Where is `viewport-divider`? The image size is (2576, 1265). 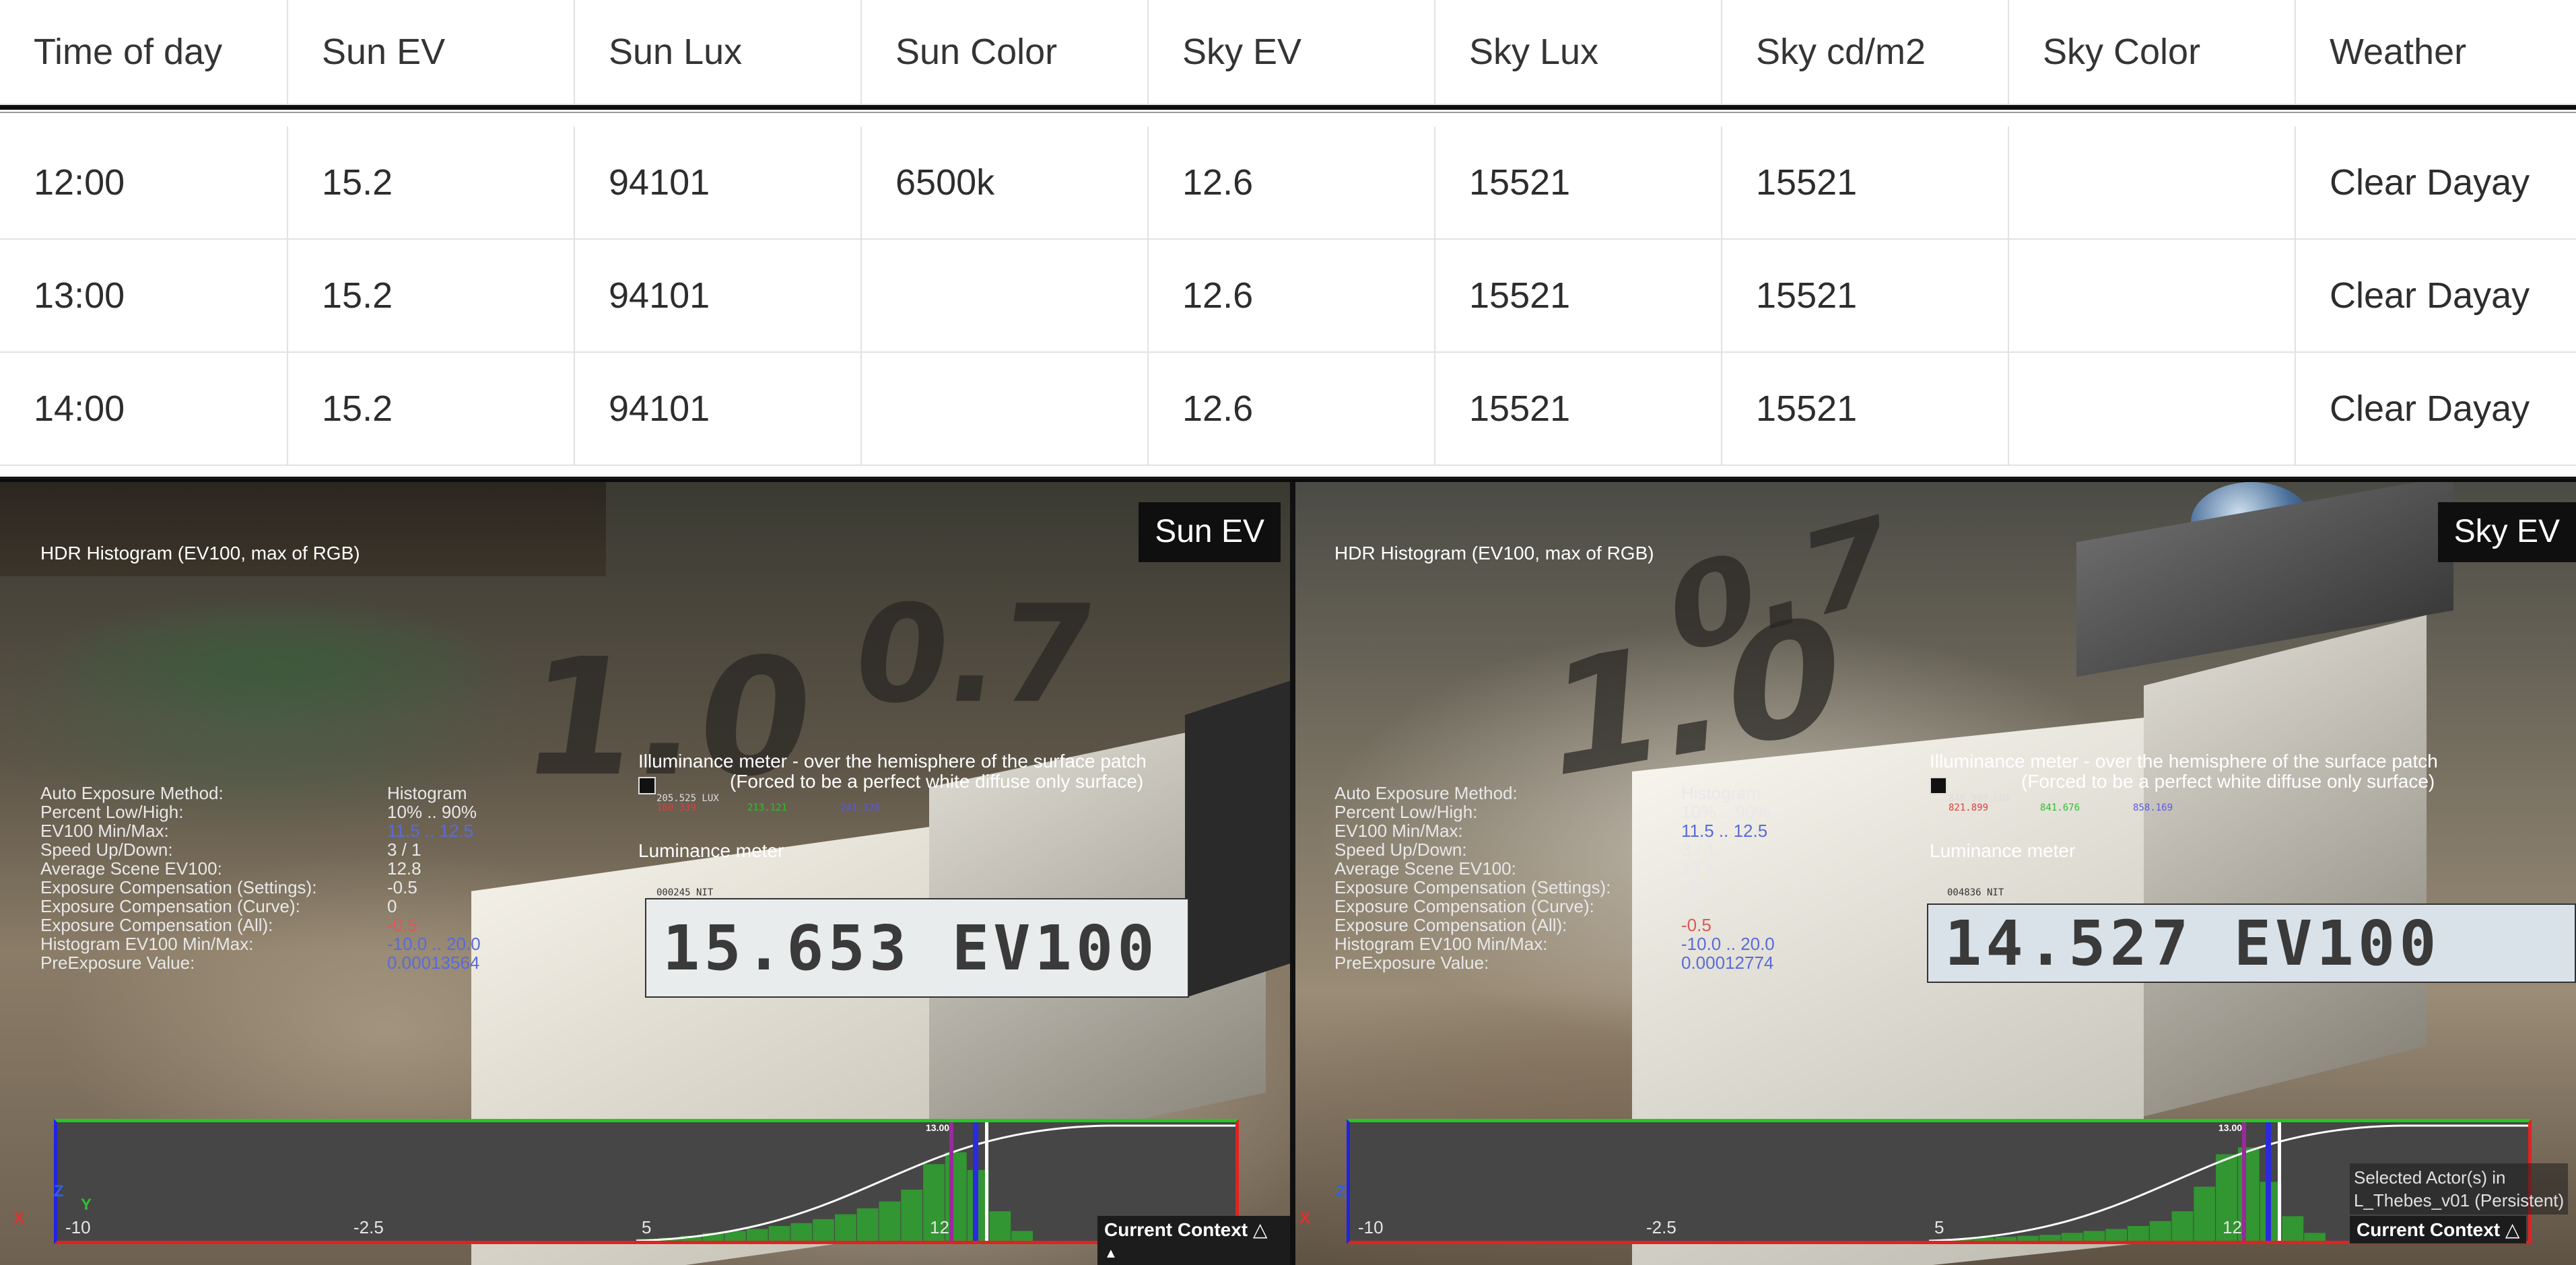 viewport-divider is located at coordinates (1292, 874).